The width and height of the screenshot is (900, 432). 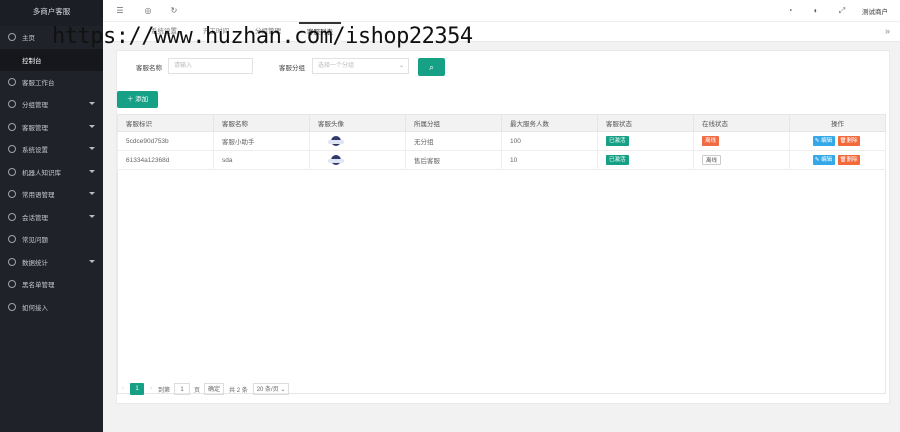 I want to click on add-button: ＋ 添加, so click(x=137, y=99).